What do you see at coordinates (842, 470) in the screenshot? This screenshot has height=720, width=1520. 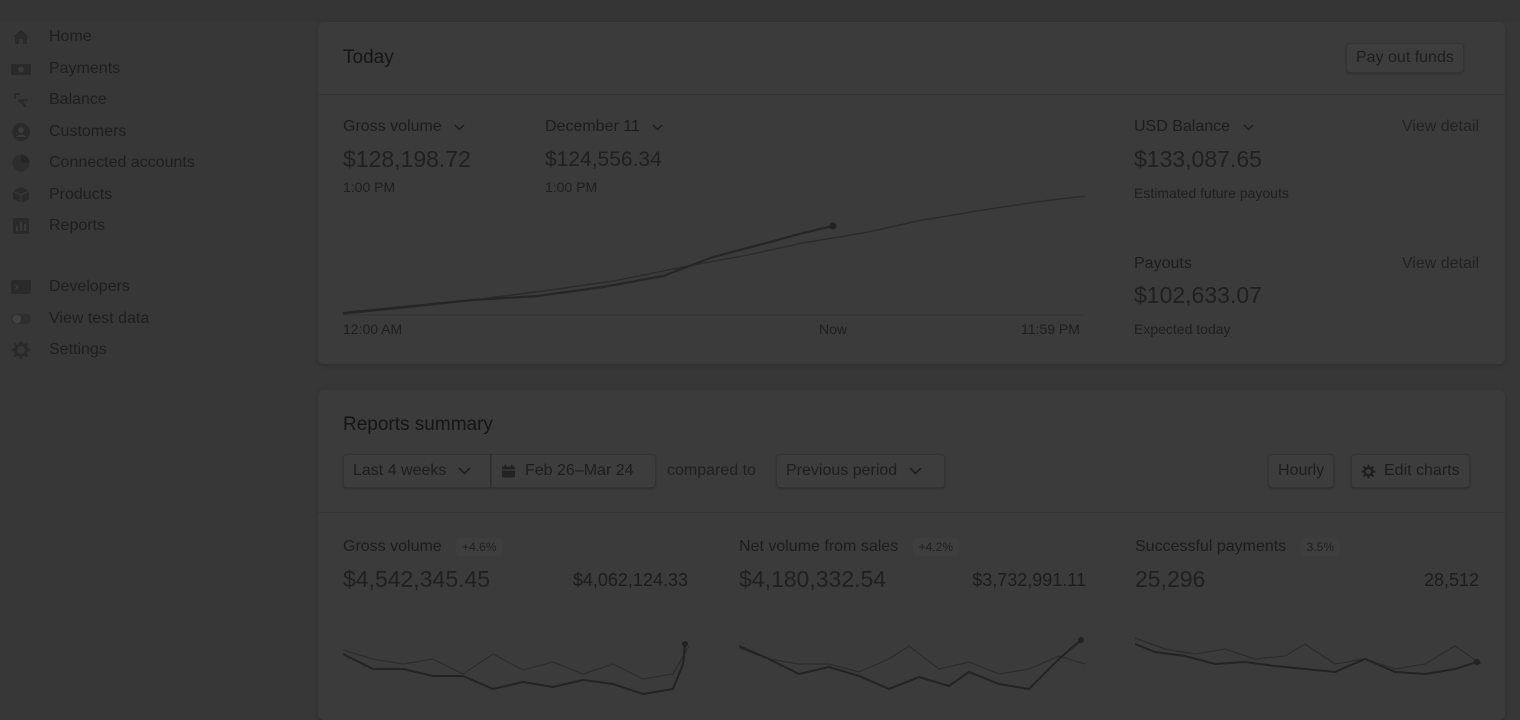 I see `compare-period-label: Previous period` at bounding box center [842, 470].